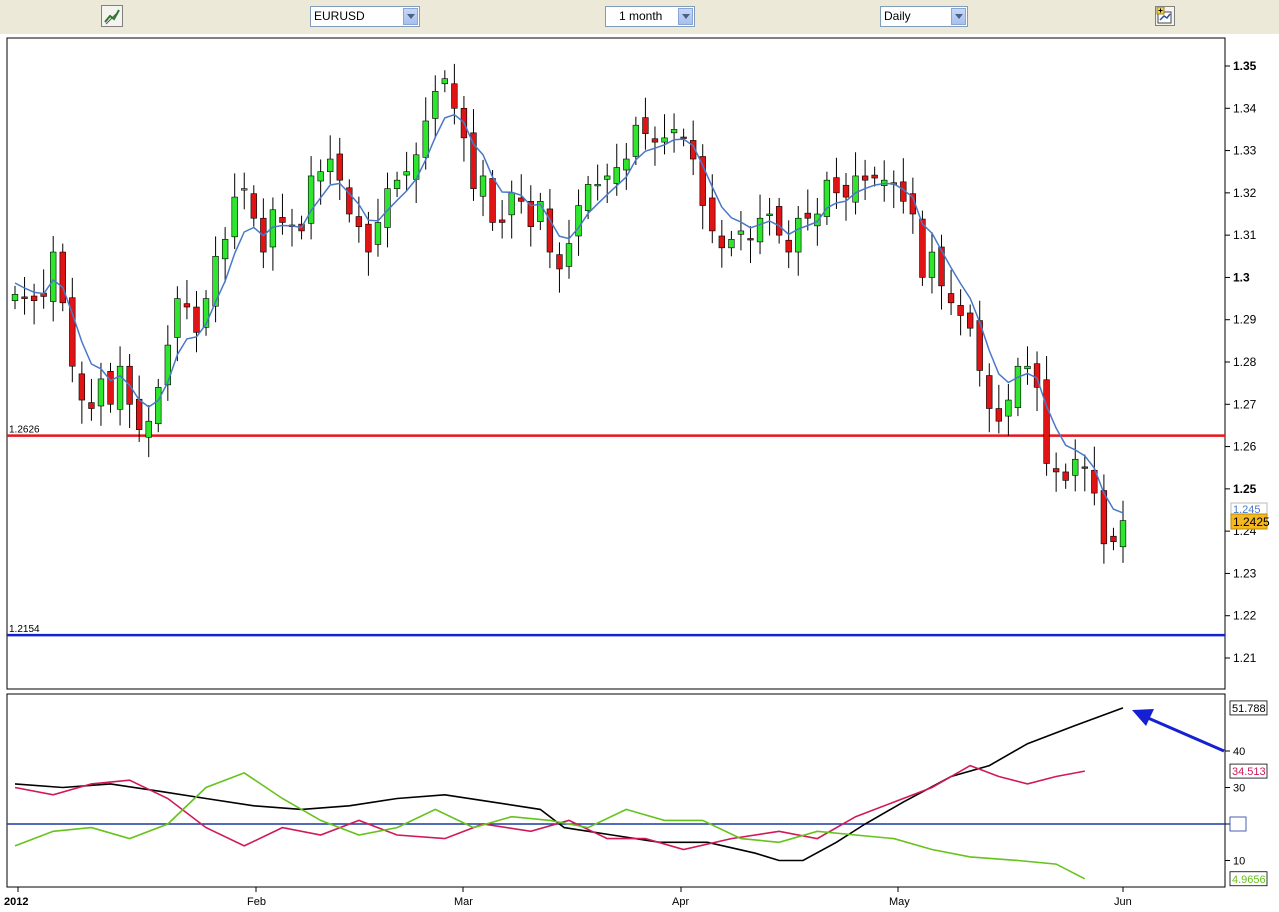 The image size is (1279, 912). What do you see at coordinates (680, 902) in the screenshot?
I see `time-tick-label: Apr` at bounding box center [680, 902].